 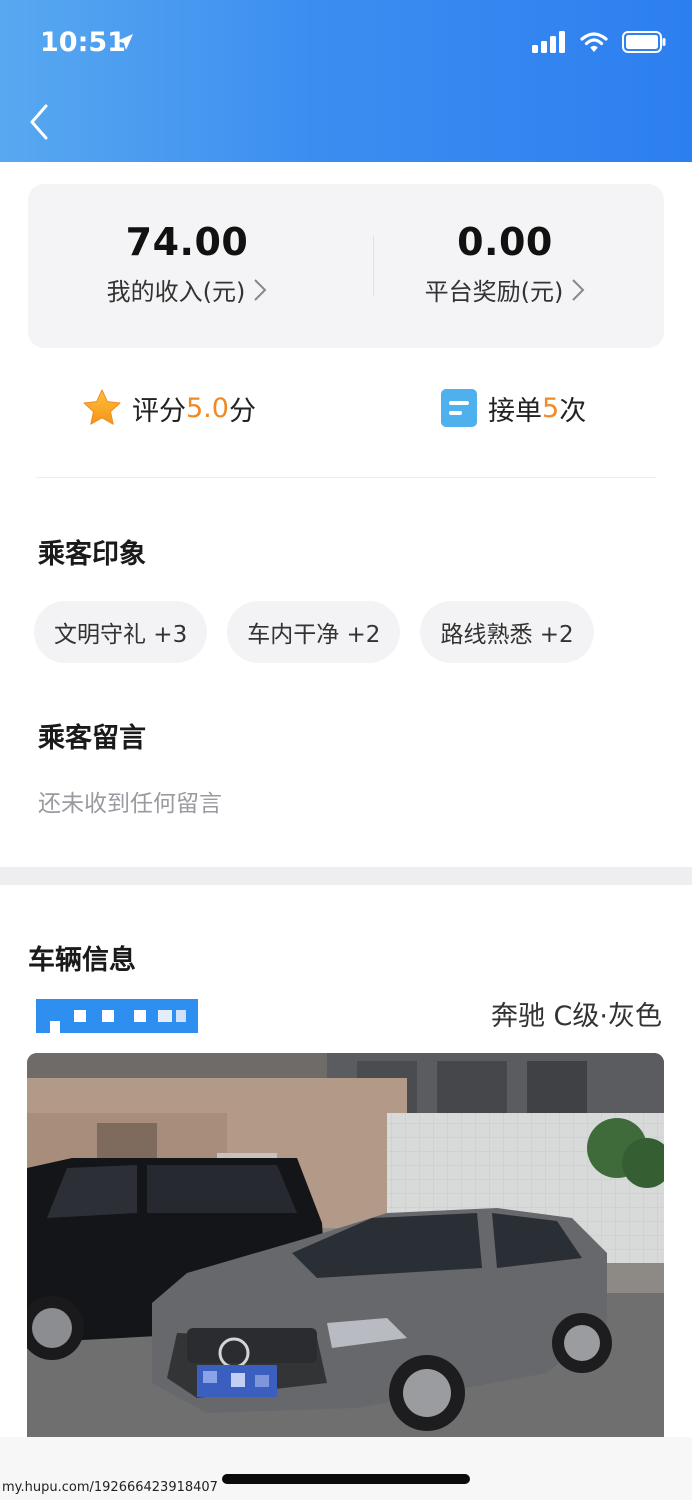 I want to click on messages-empty-text: 还未收到任何留言, so click(x=130, y=804).